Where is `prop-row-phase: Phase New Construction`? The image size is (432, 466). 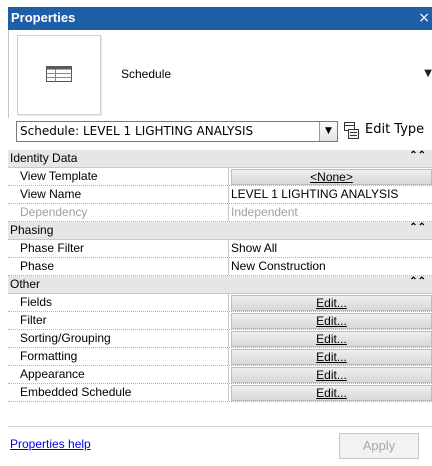
prop-row-phase: Phase New Construction is located at coordinates (220, 267).